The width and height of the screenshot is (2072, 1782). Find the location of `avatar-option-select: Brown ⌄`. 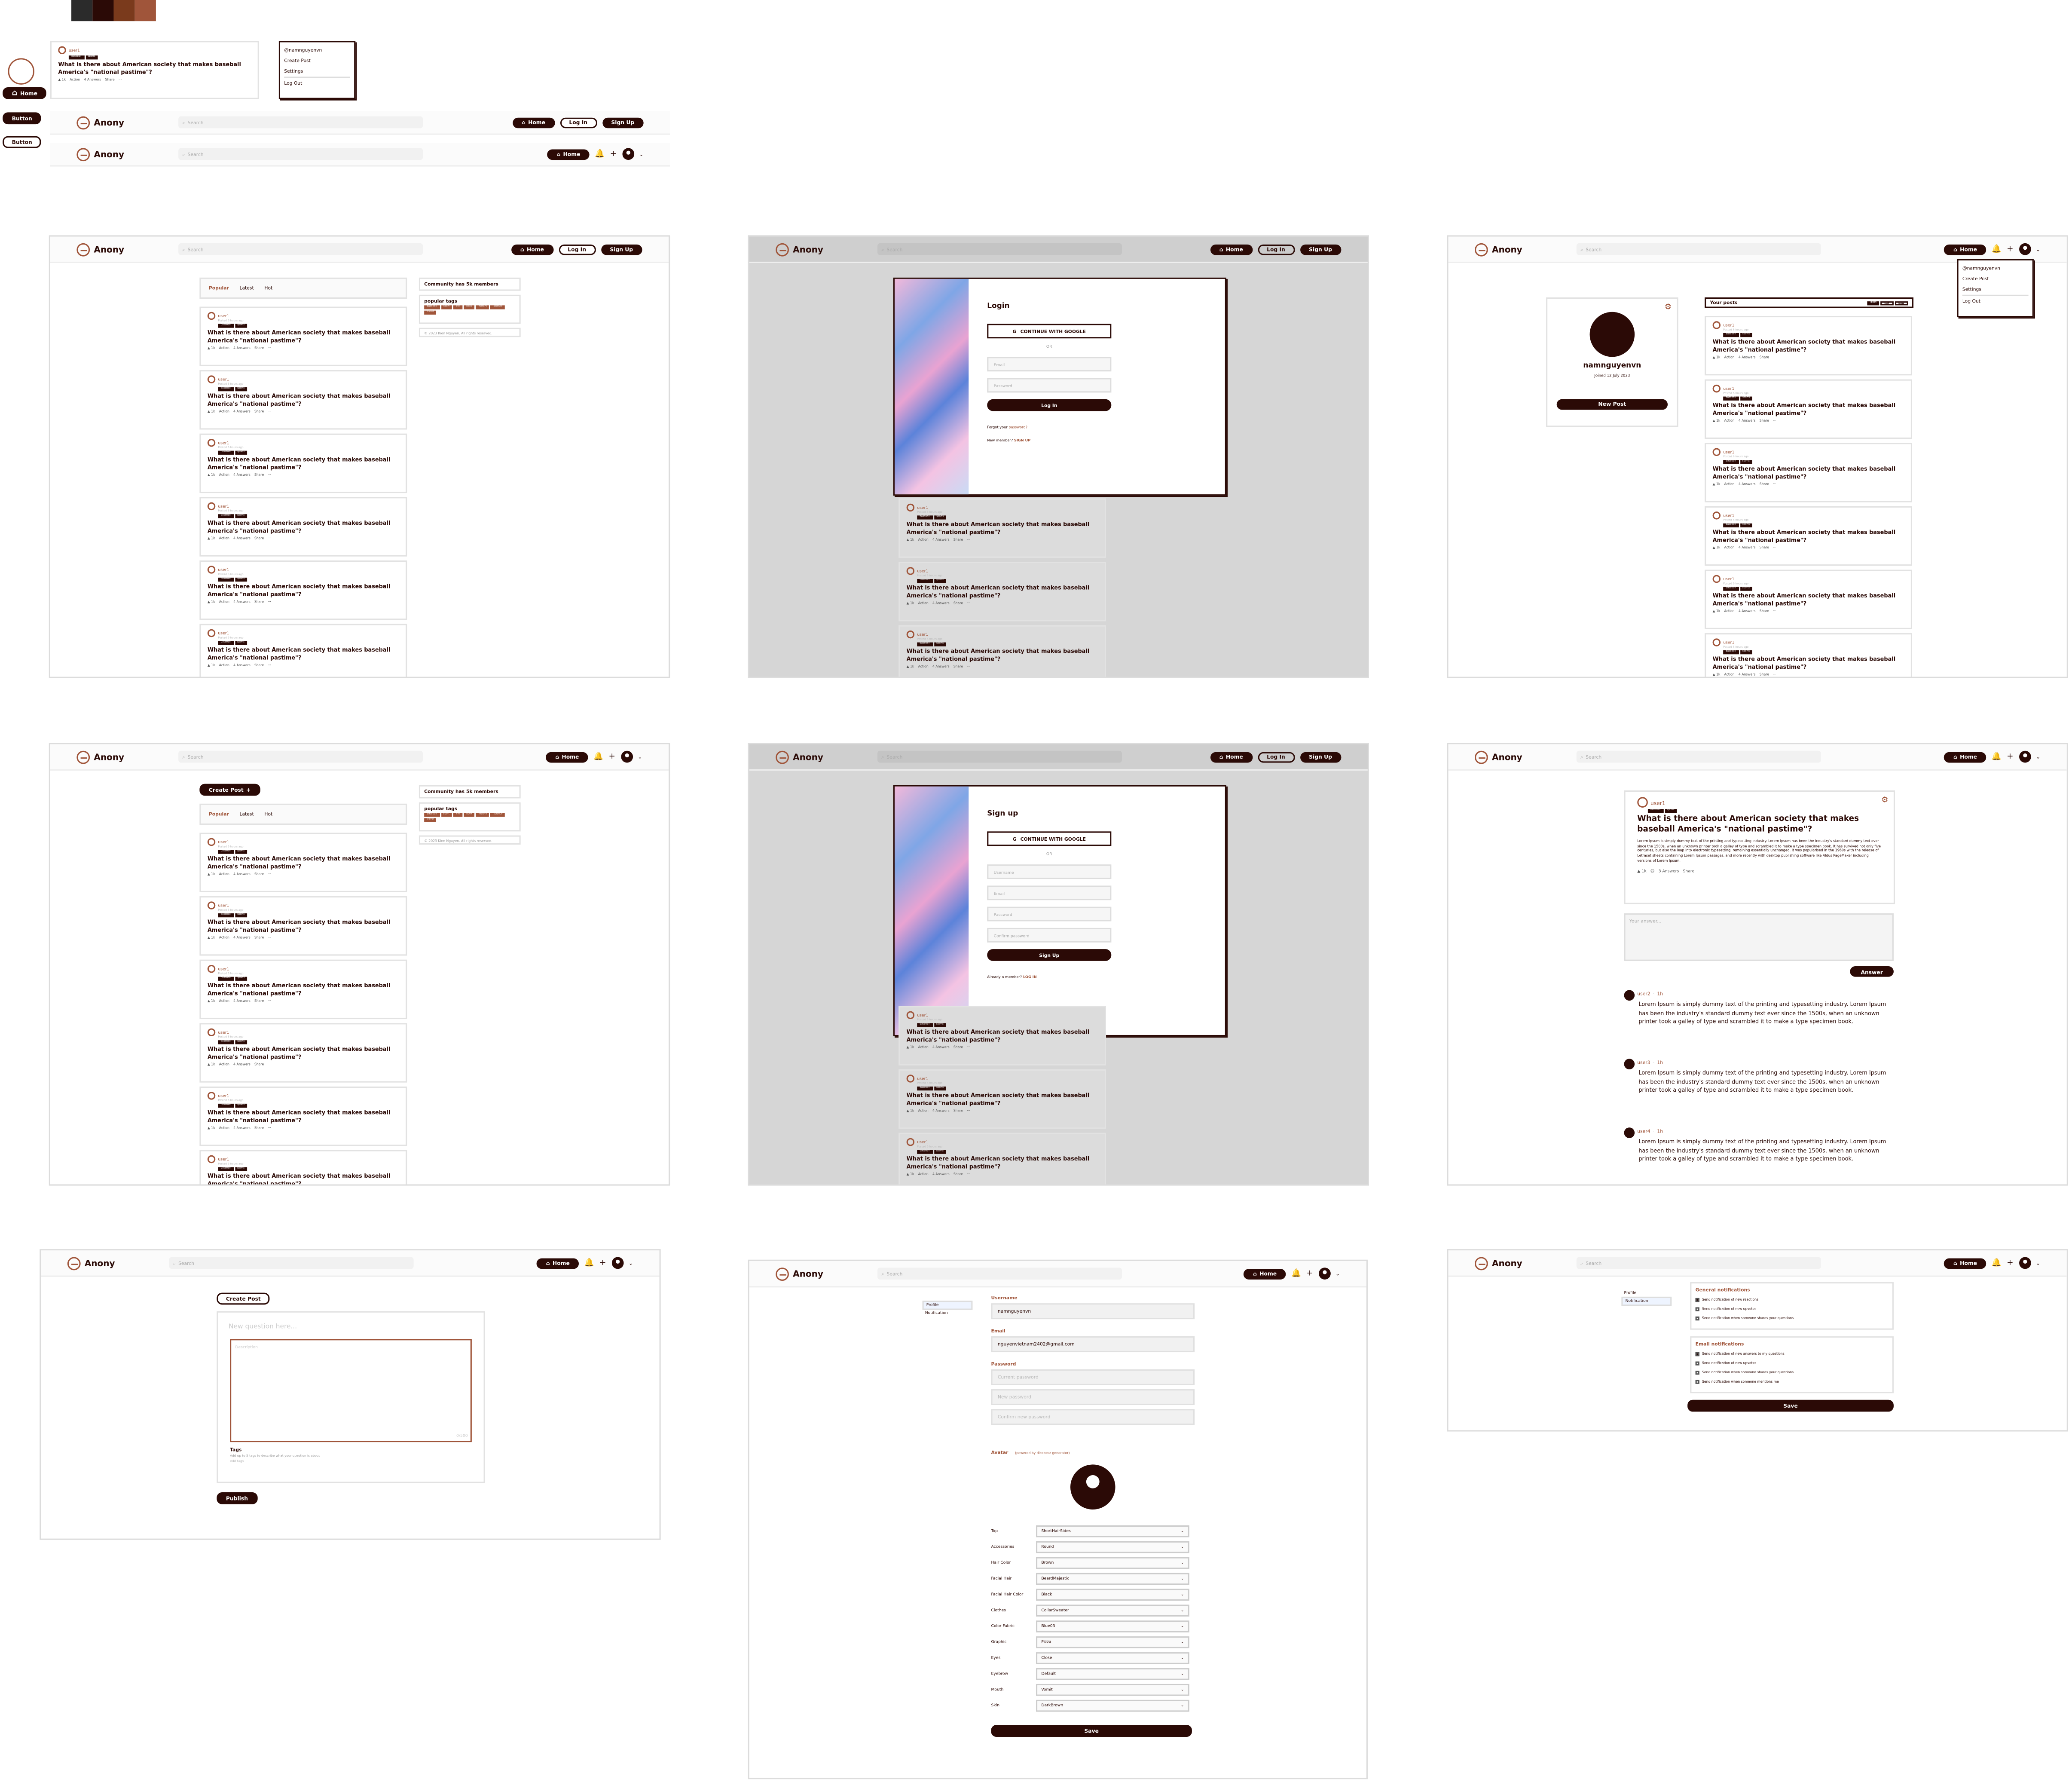

avatar-option-select: Brown ⌄ is located at coordinates (1112, 1562).